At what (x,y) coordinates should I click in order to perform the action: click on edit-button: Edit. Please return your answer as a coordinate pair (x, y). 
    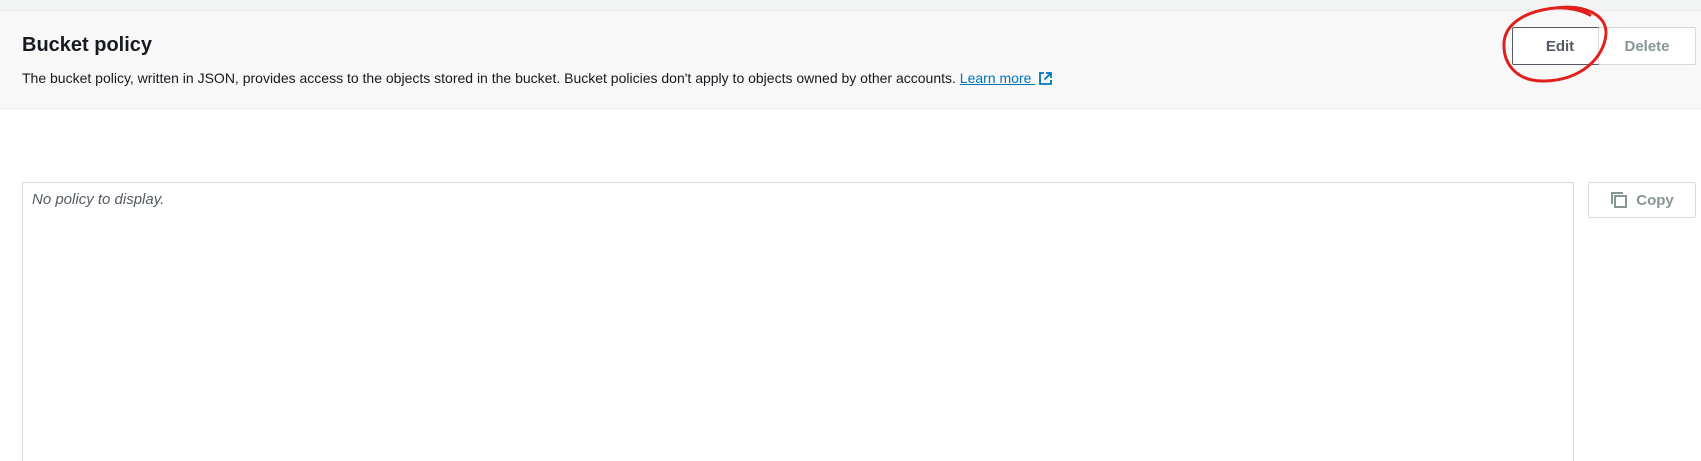
    Looking at the image, I should click on (1560, 46).